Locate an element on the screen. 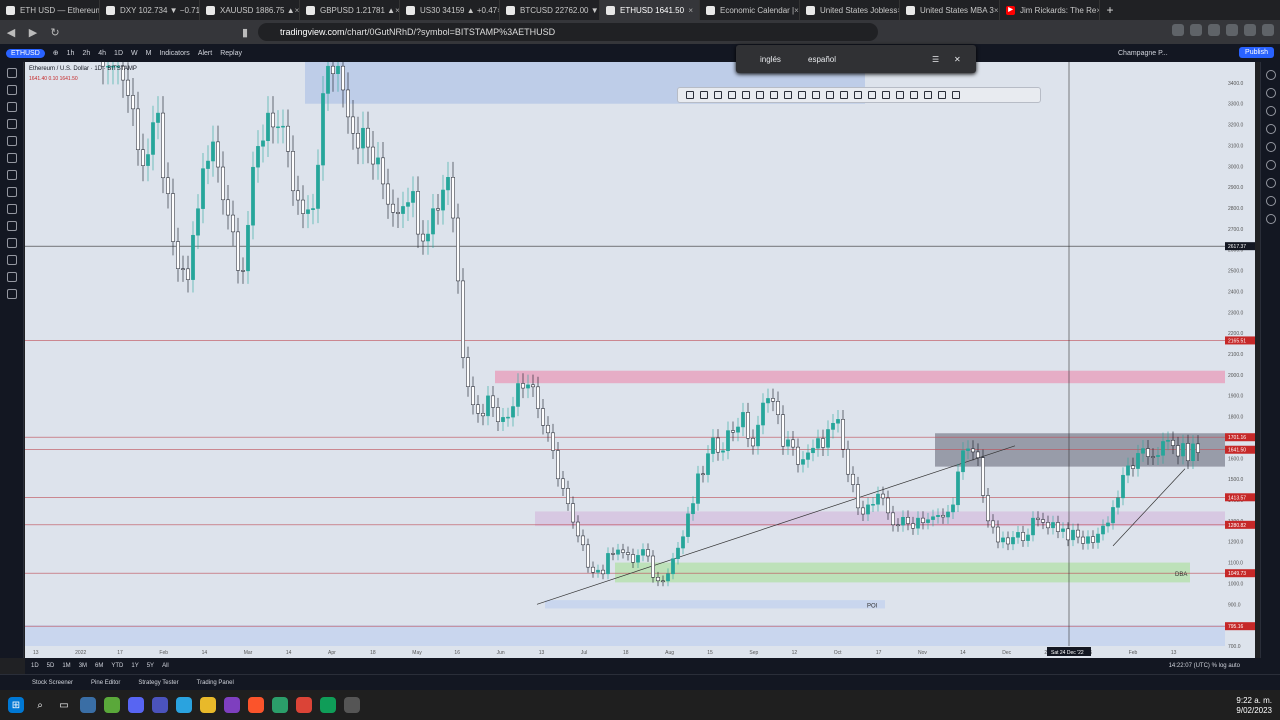 The width and height of the screenshot is (1280, 720). back-icon: ◀ is located at coordinates (11, 32).